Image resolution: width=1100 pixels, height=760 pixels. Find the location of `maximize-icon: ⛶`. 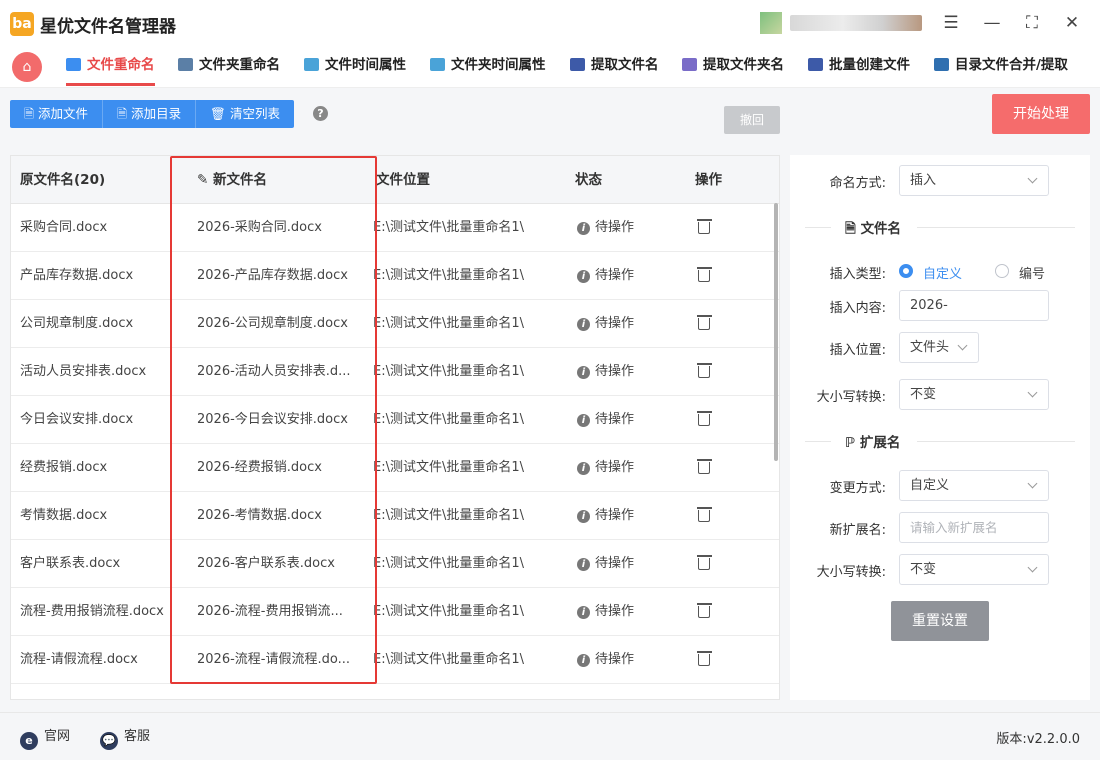

maximize-icon: ⛶ is located at coordinates (1032, 23).